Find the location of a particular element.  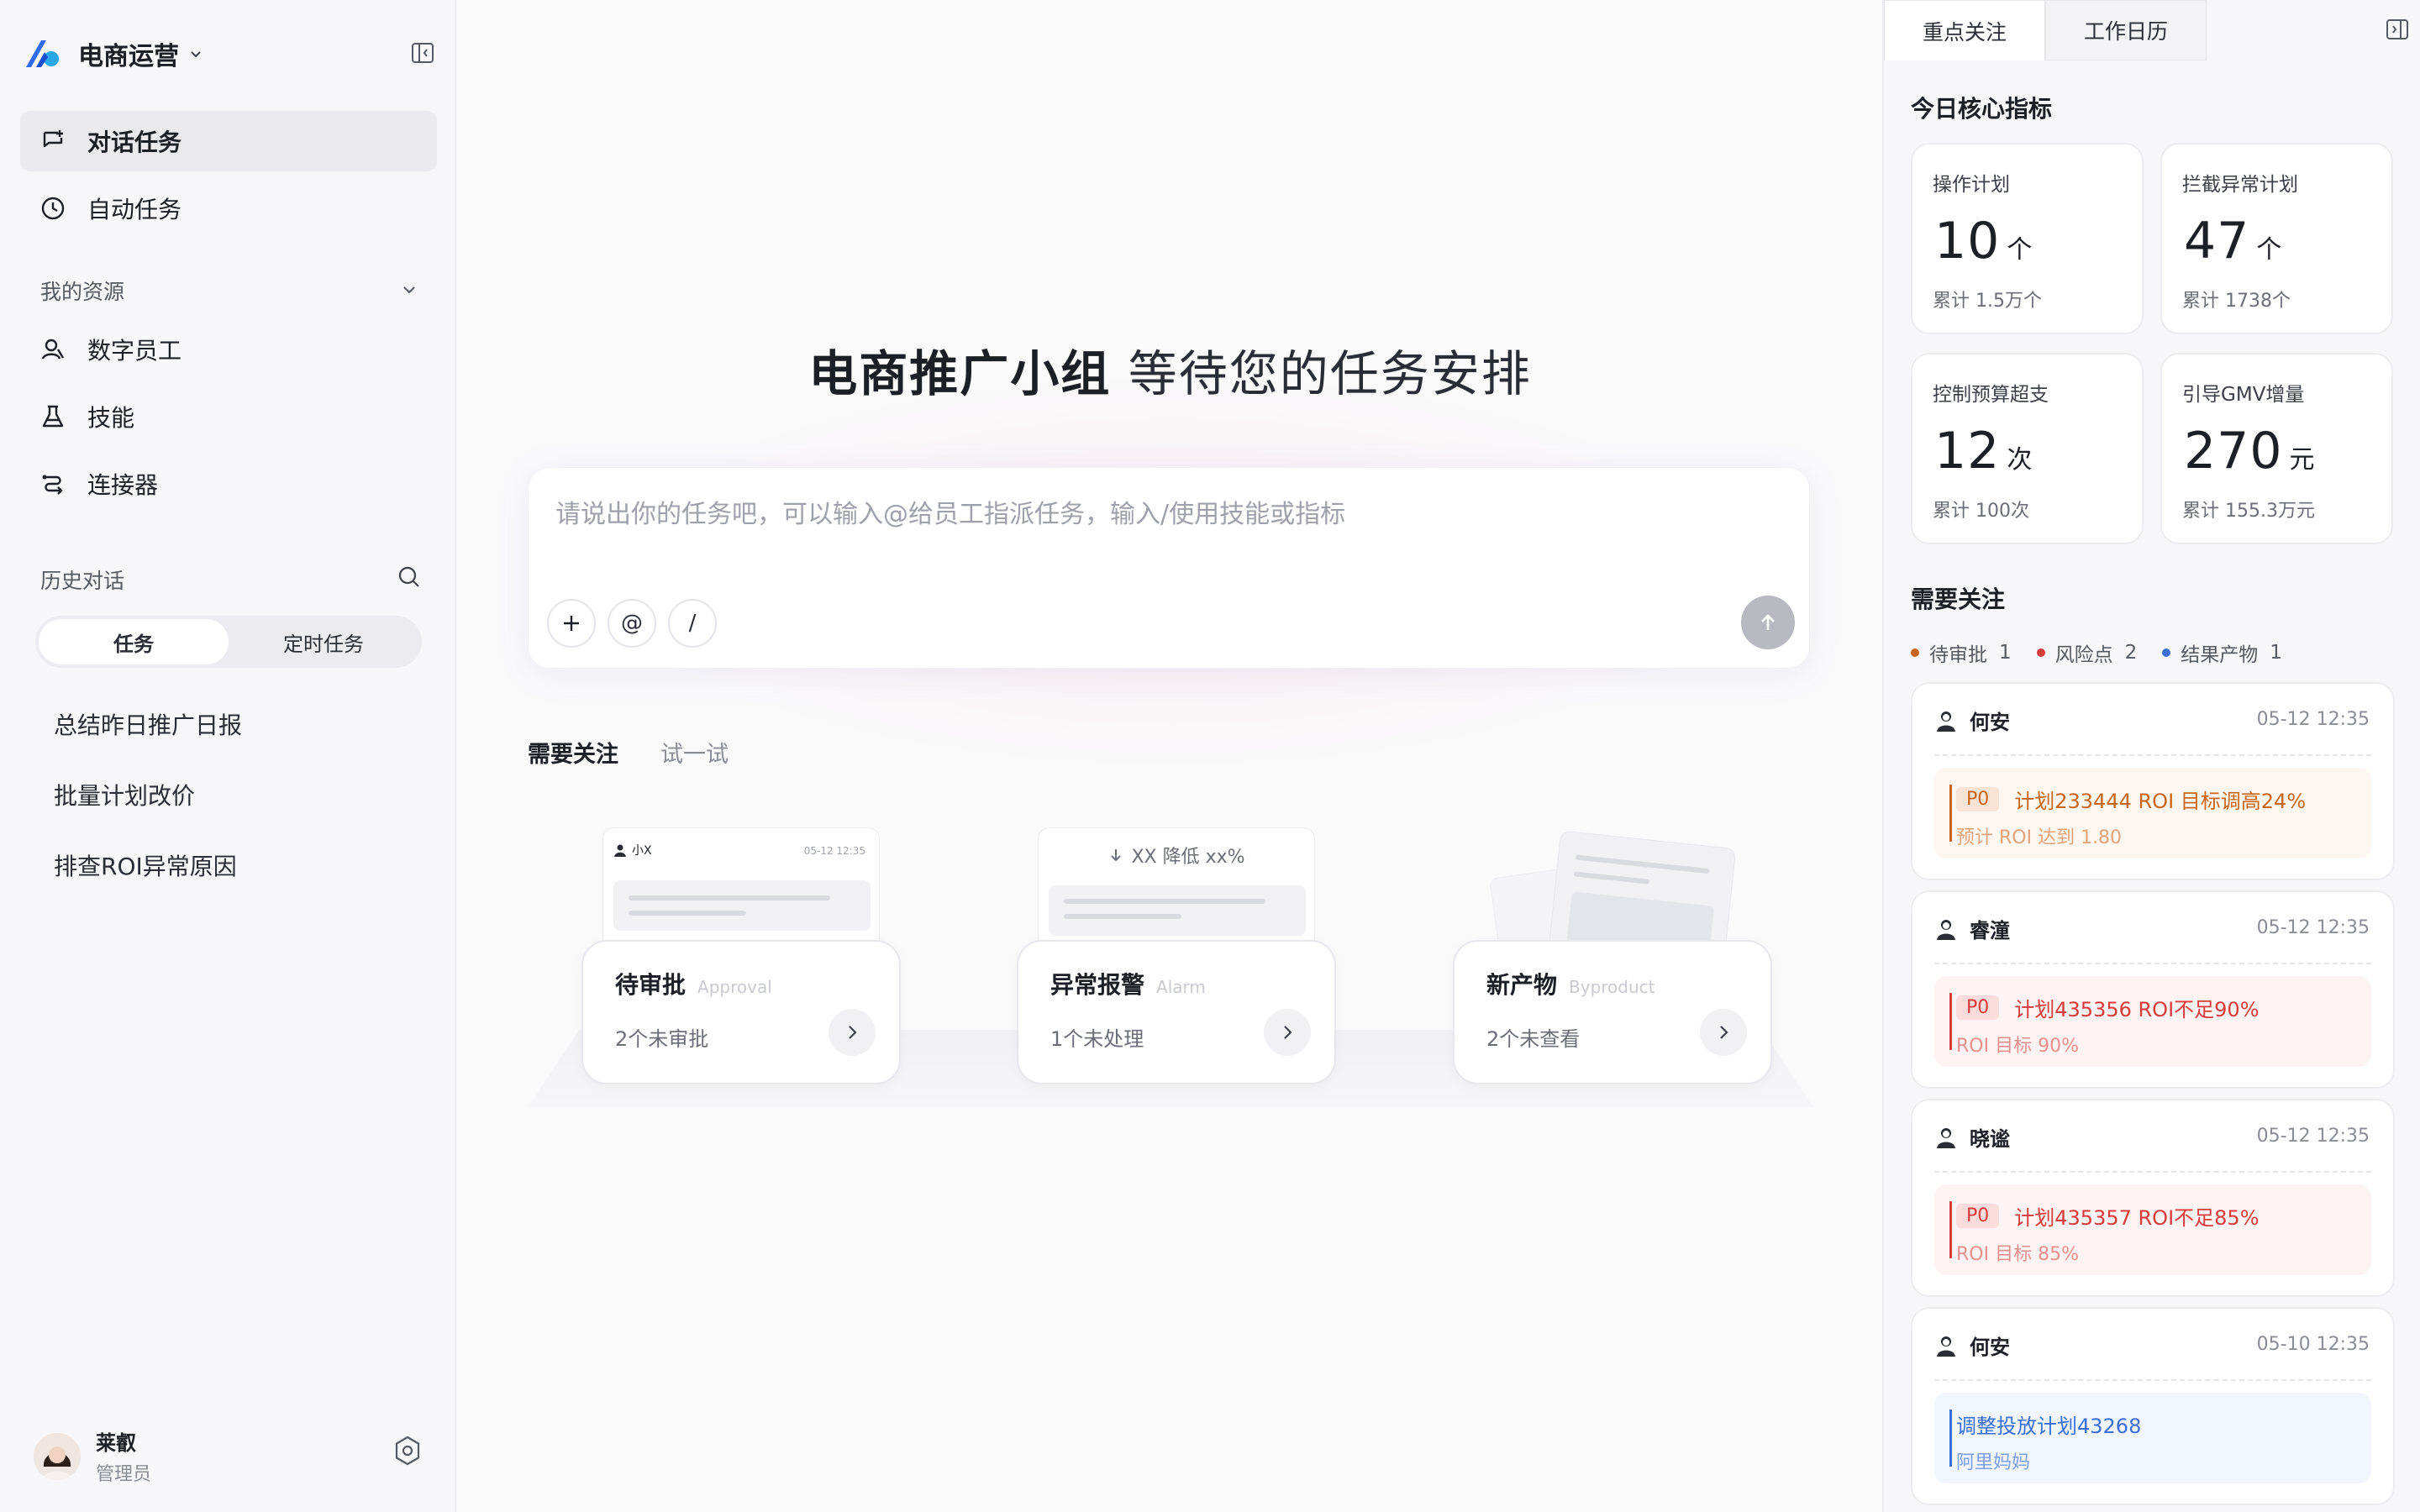

nav-digital-employee: 数字员工 is located at coordinates (228, 349).